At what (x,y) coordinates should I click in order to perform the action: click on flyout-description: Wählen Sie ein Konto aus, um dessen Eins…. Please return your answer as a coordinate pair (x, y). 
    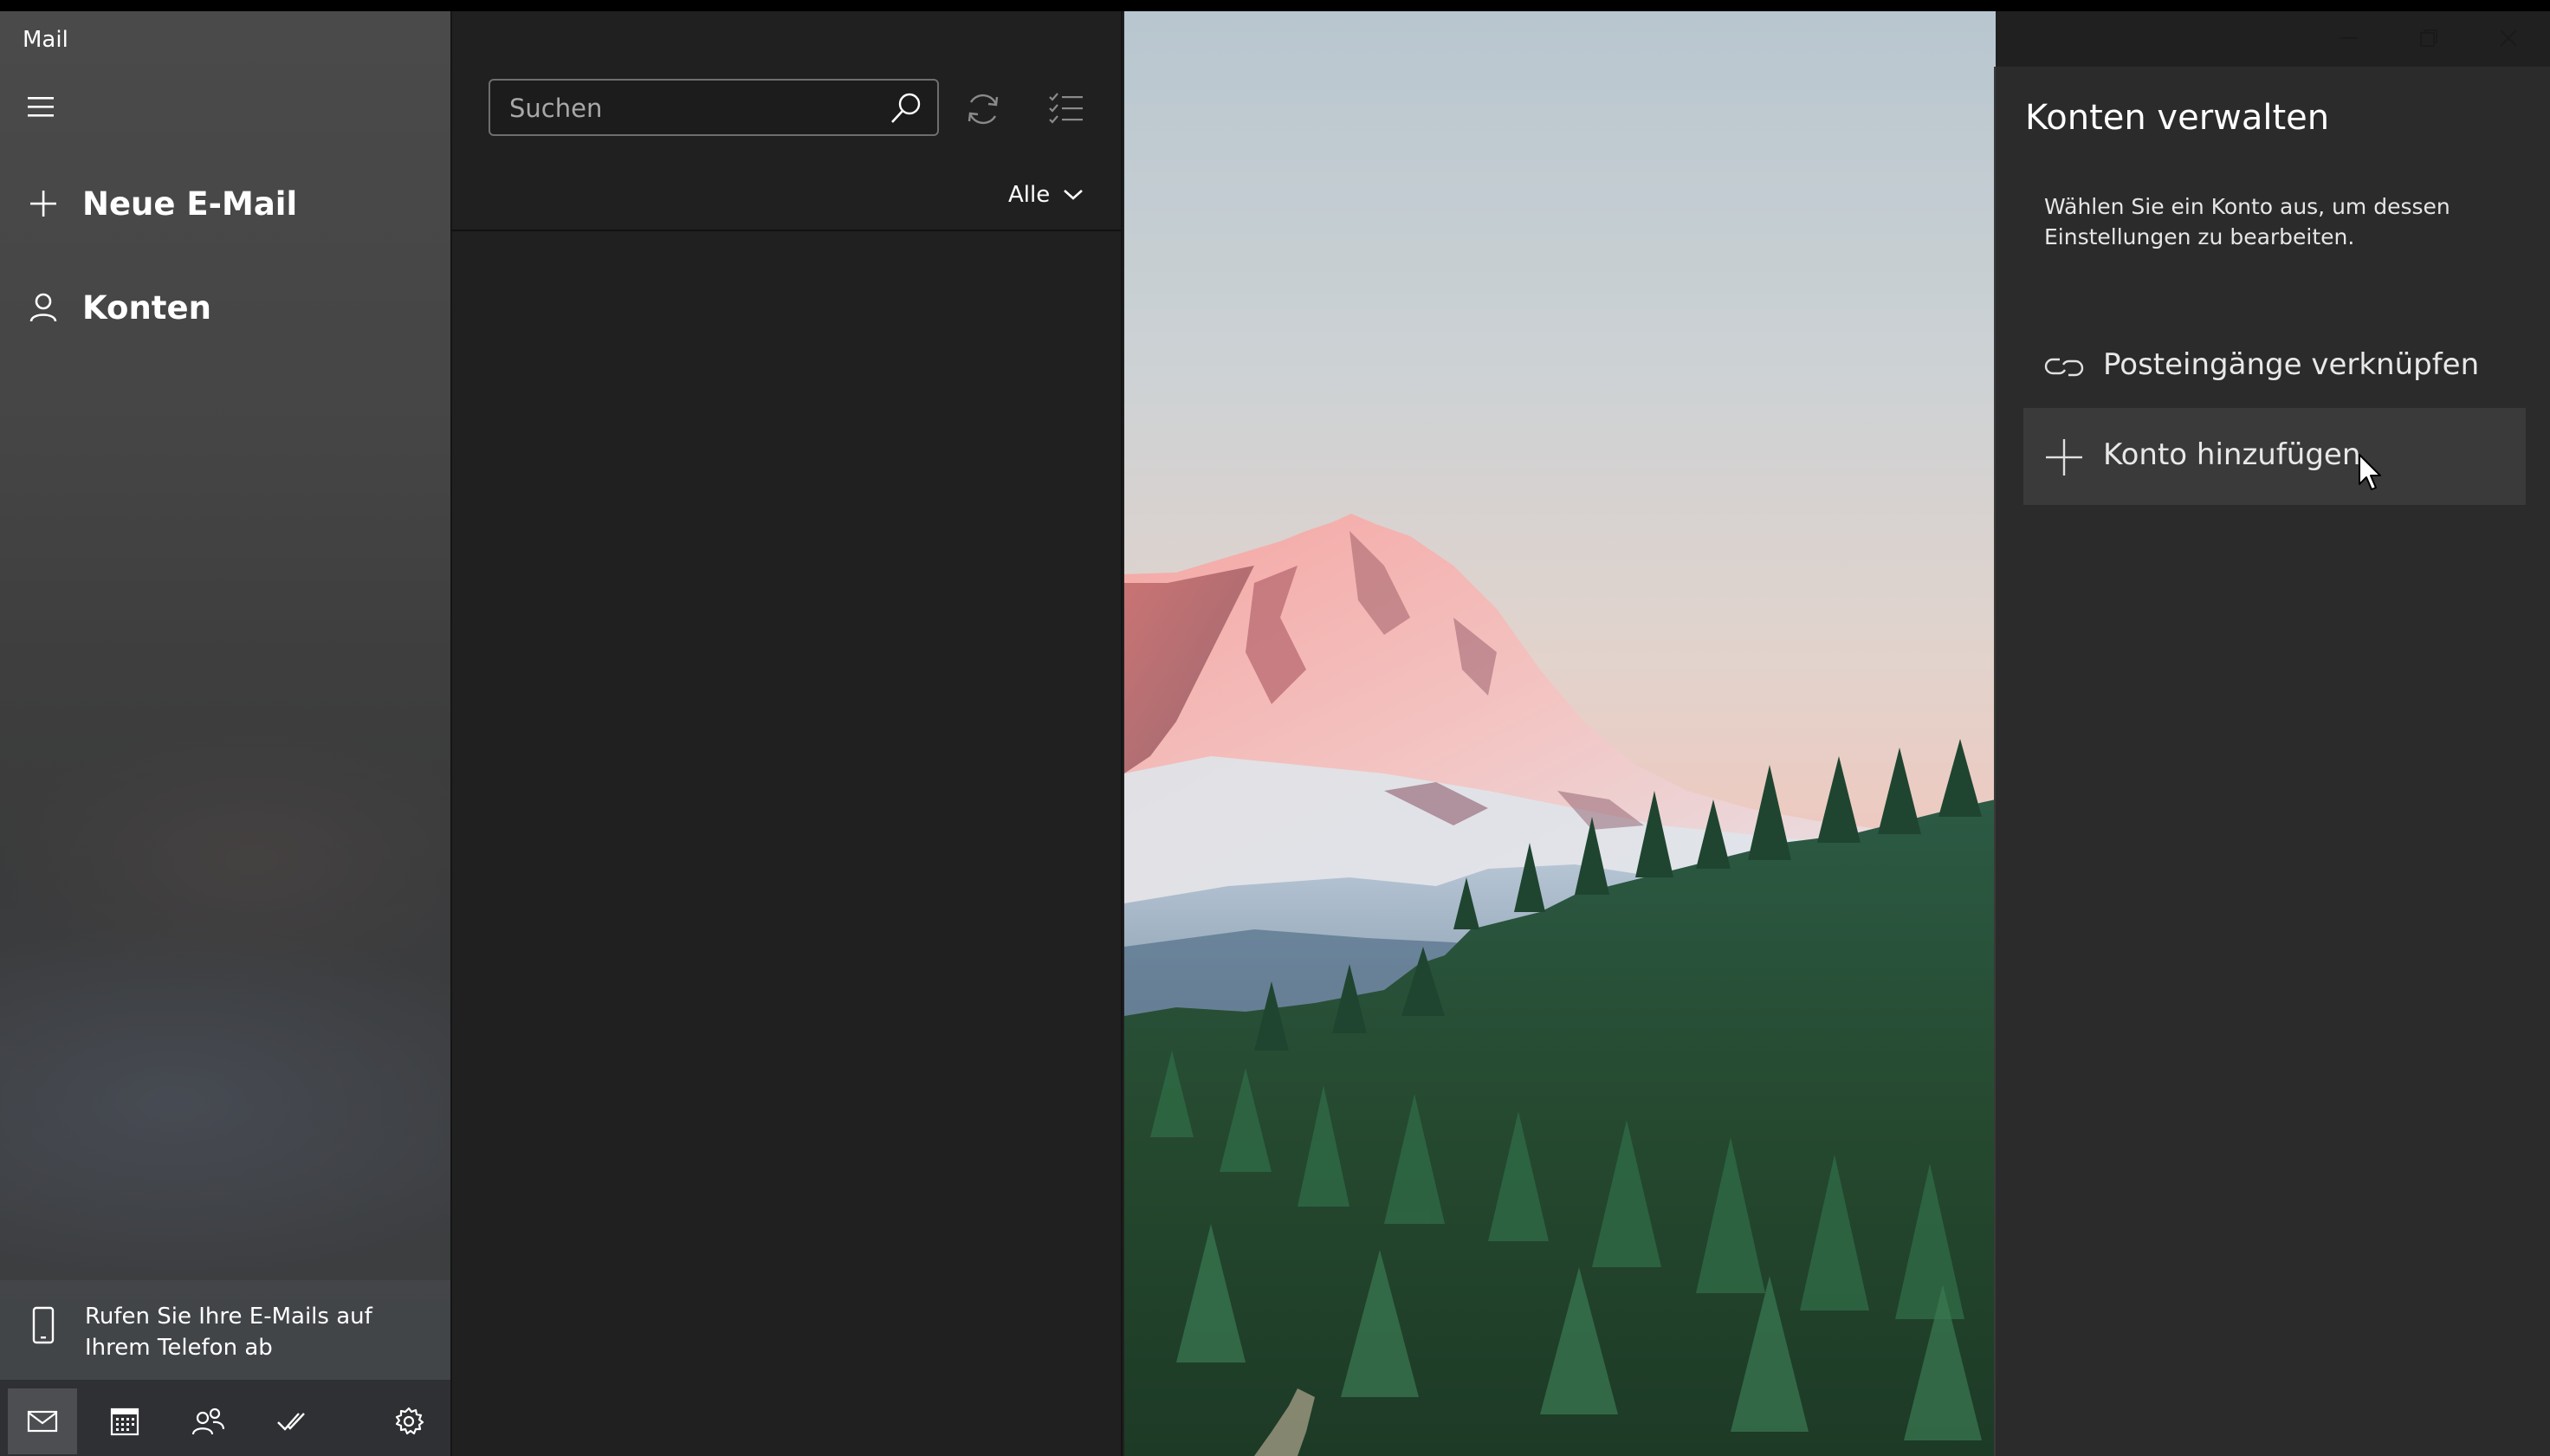
    Looking at the image, I should click on (2247, 221).